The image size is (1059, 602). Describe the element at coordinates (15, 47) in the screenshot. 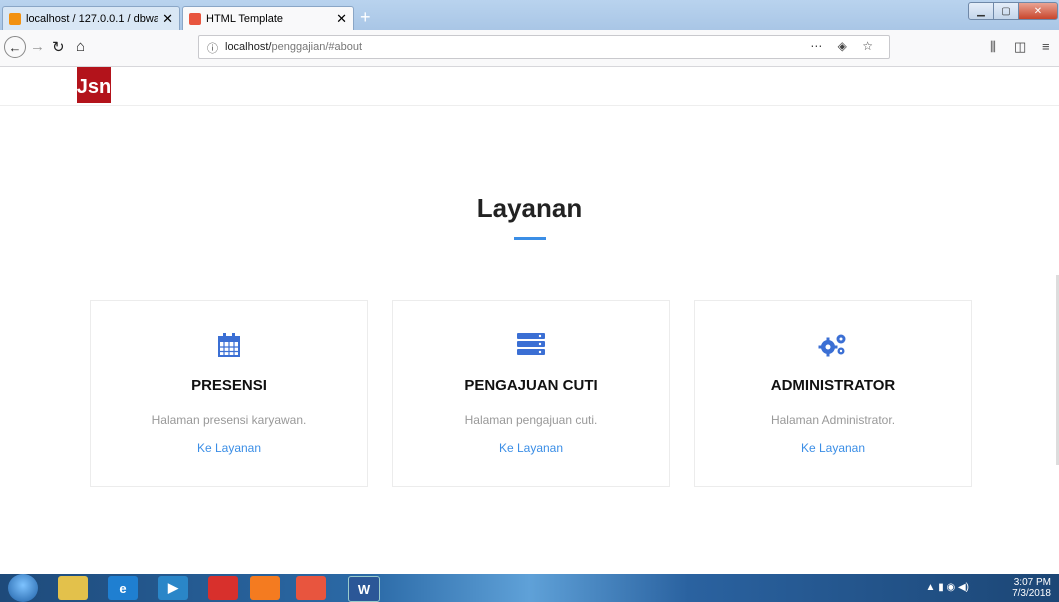

I see `back-icon: ←` at that location.